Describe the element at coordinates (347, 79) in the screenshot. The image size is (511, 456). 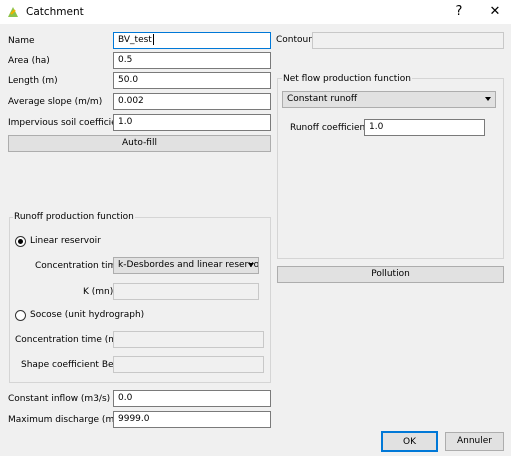
I see `net-flow-title: Net flow production function` at that location.